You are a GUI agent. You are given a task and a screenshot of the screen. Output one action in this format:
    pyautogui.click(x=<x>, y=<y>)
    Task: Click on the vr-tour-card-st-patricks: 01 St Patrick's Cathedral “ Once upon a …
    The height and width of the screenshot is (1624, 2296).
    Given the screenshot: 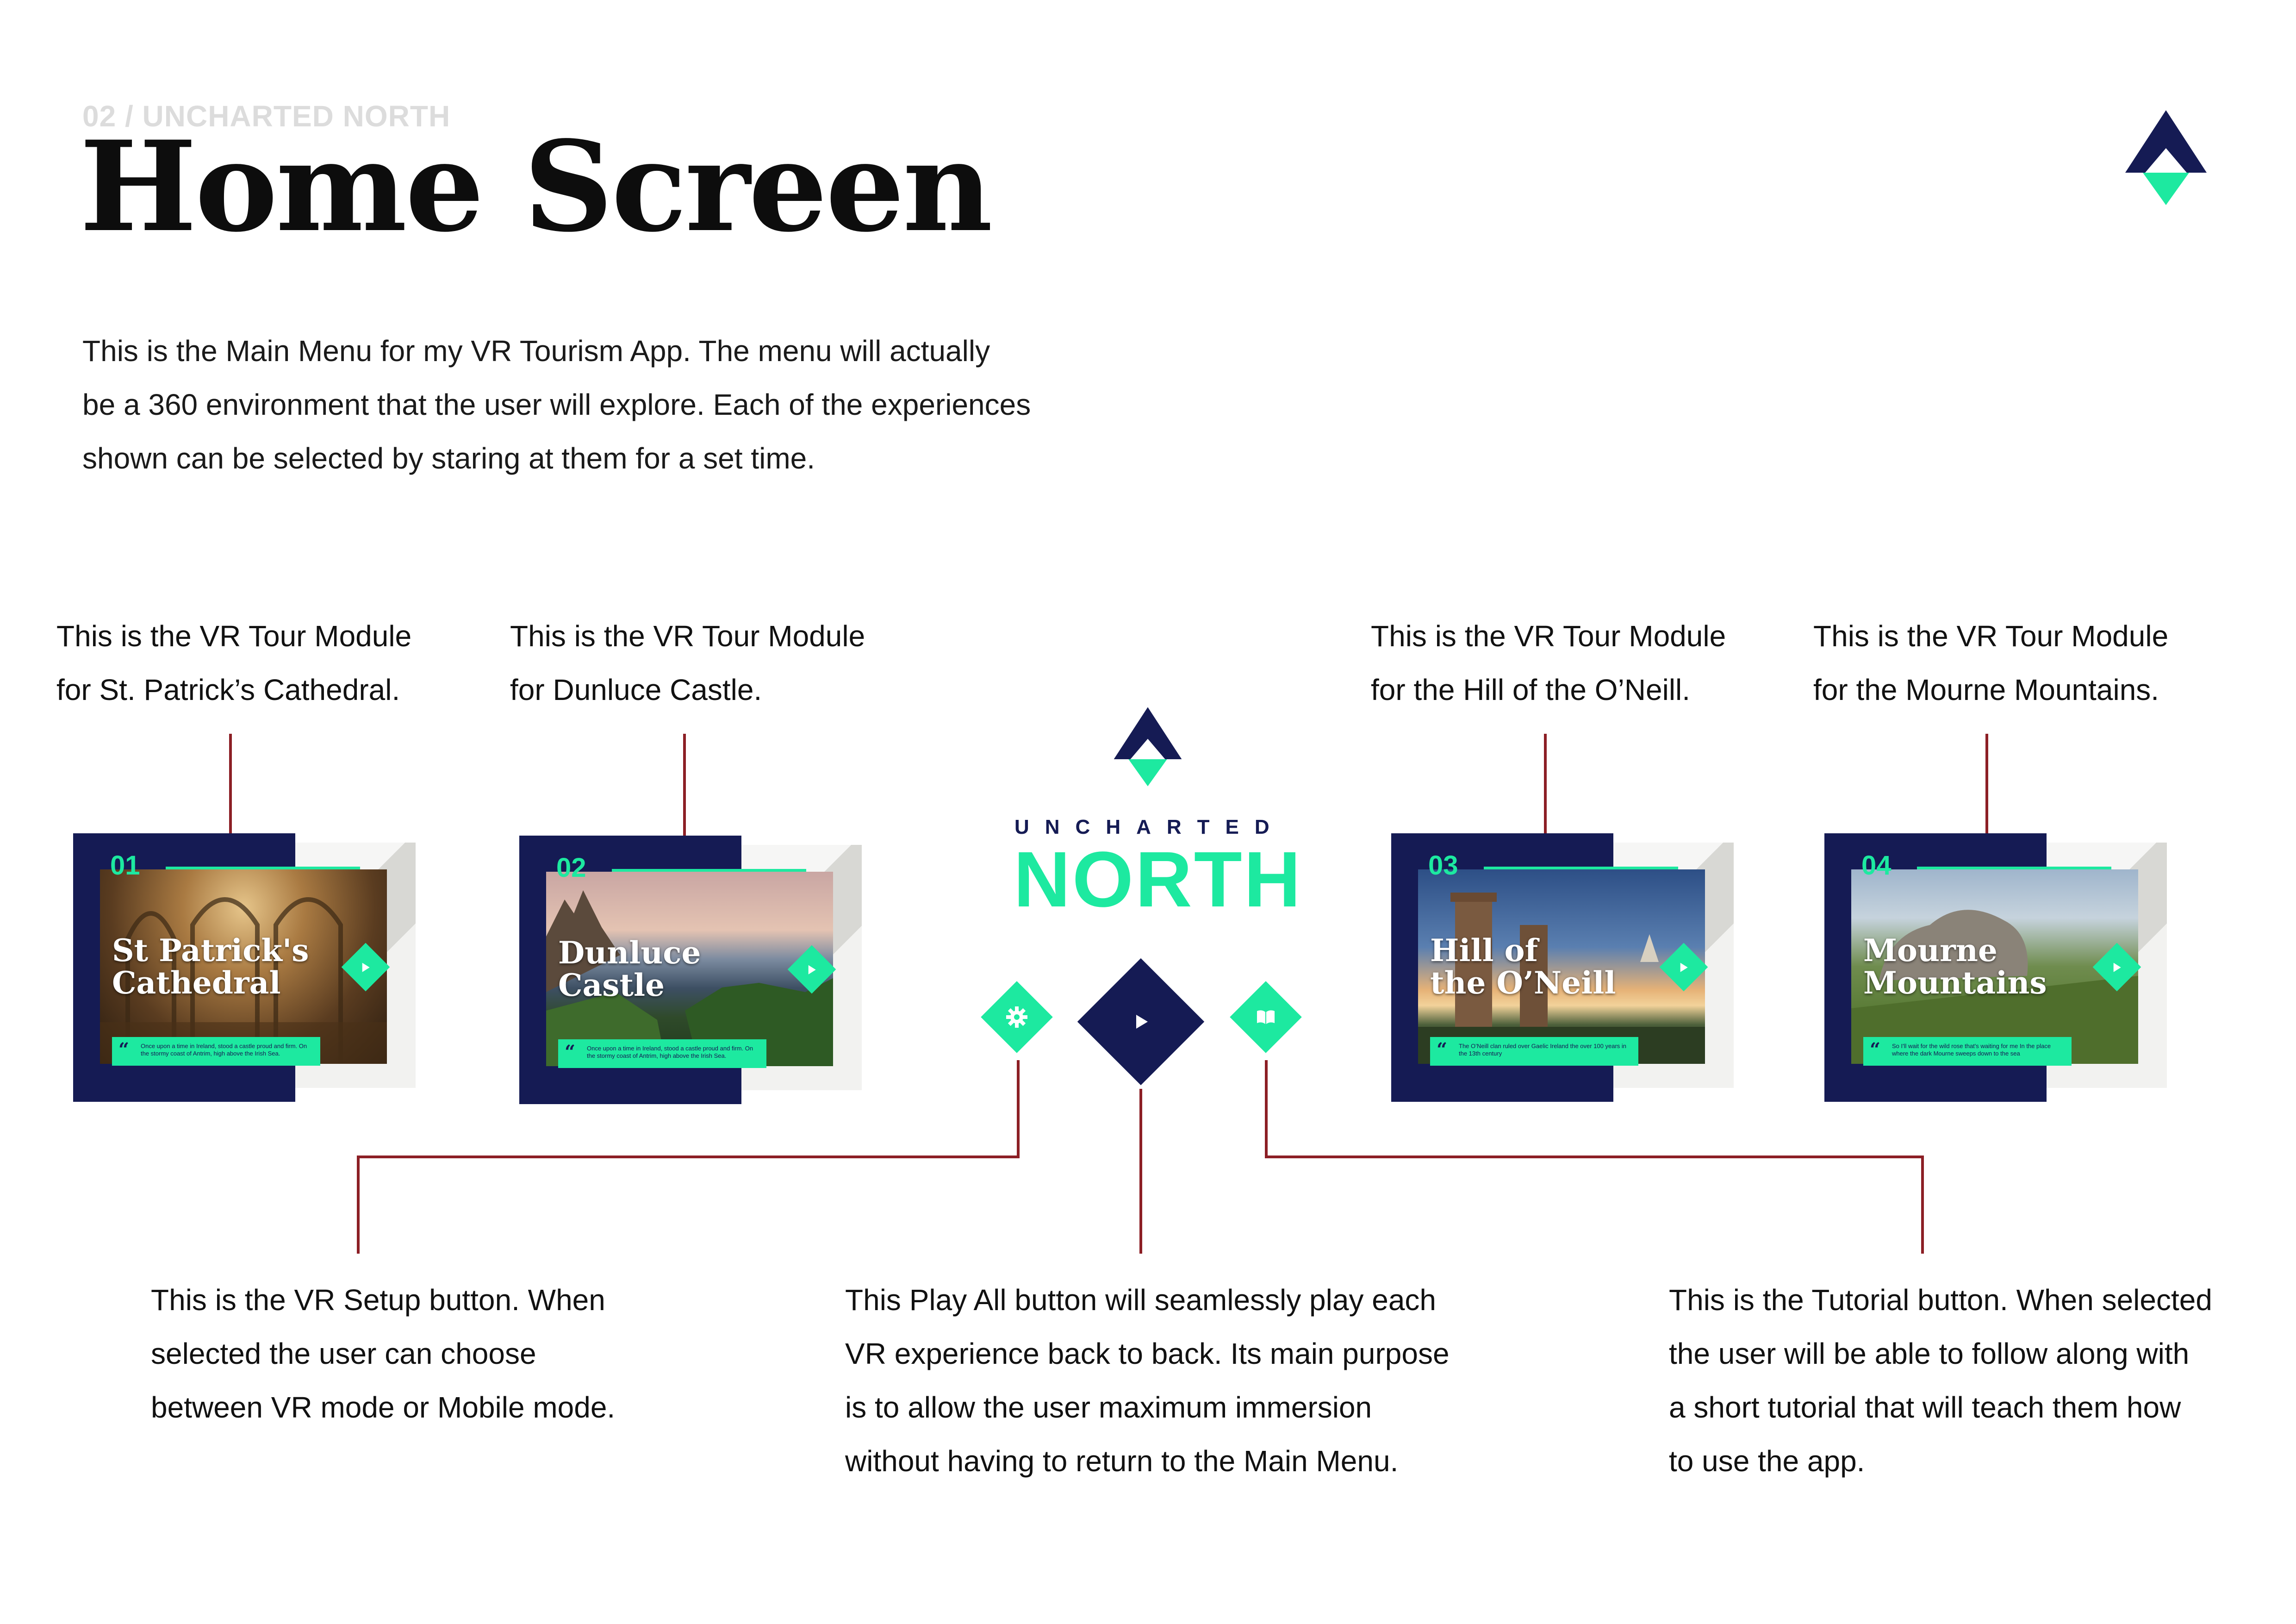 What is the action you would take?
    pyautogui.click(x=249, y=968)
    